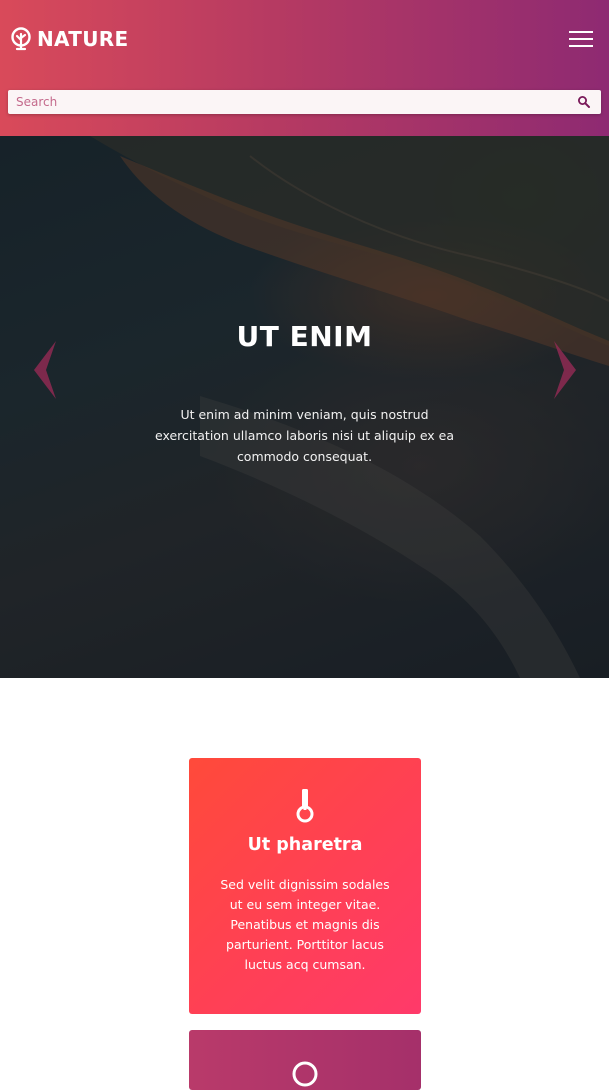 The height and width of the screenshot is (1090, 609). Describe the element at coordinates (288, 102) in the screenshot. I see `search-input` at that location.